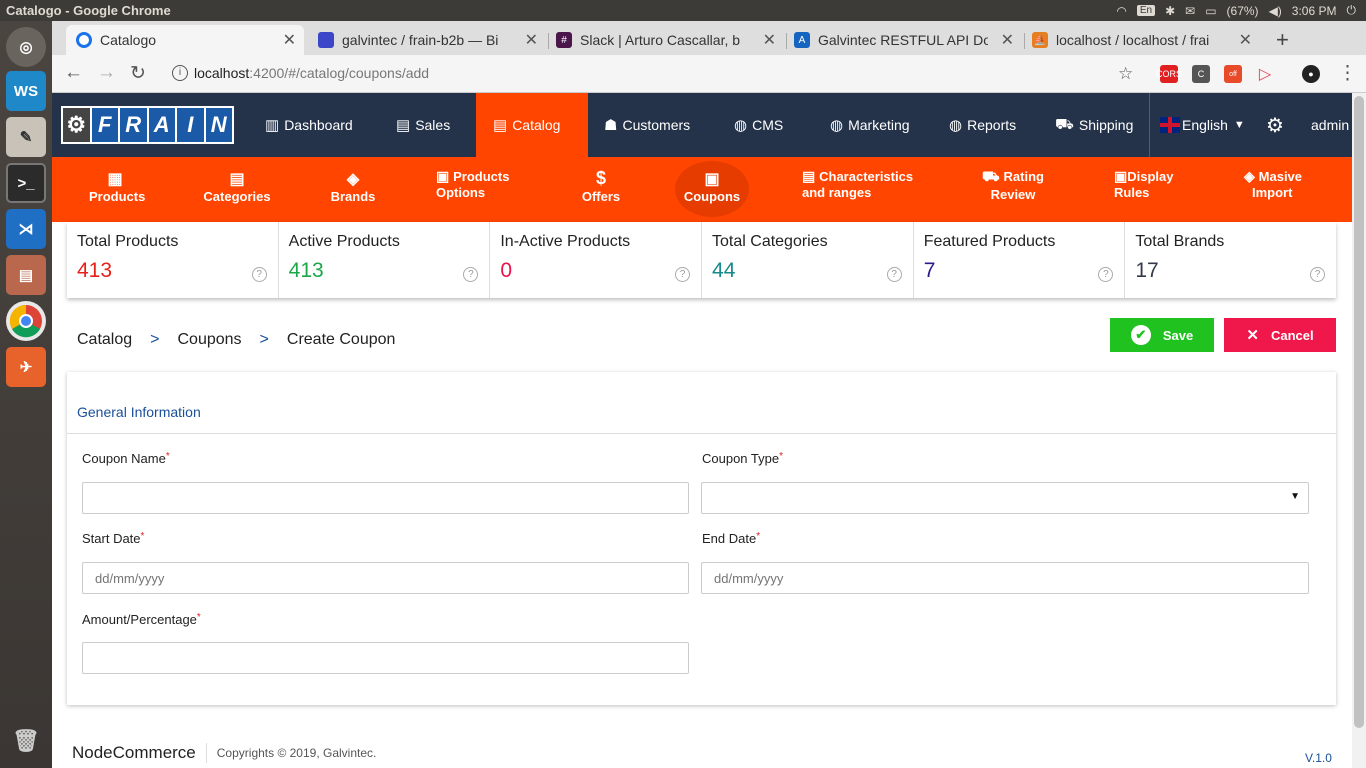 This screenshot has width=1366, height=768. What do you see at coordinates (309, 125) in the screenshot?
I see `nav-dashboard: ▥ Dashboard` at bounding box center [309, 125].